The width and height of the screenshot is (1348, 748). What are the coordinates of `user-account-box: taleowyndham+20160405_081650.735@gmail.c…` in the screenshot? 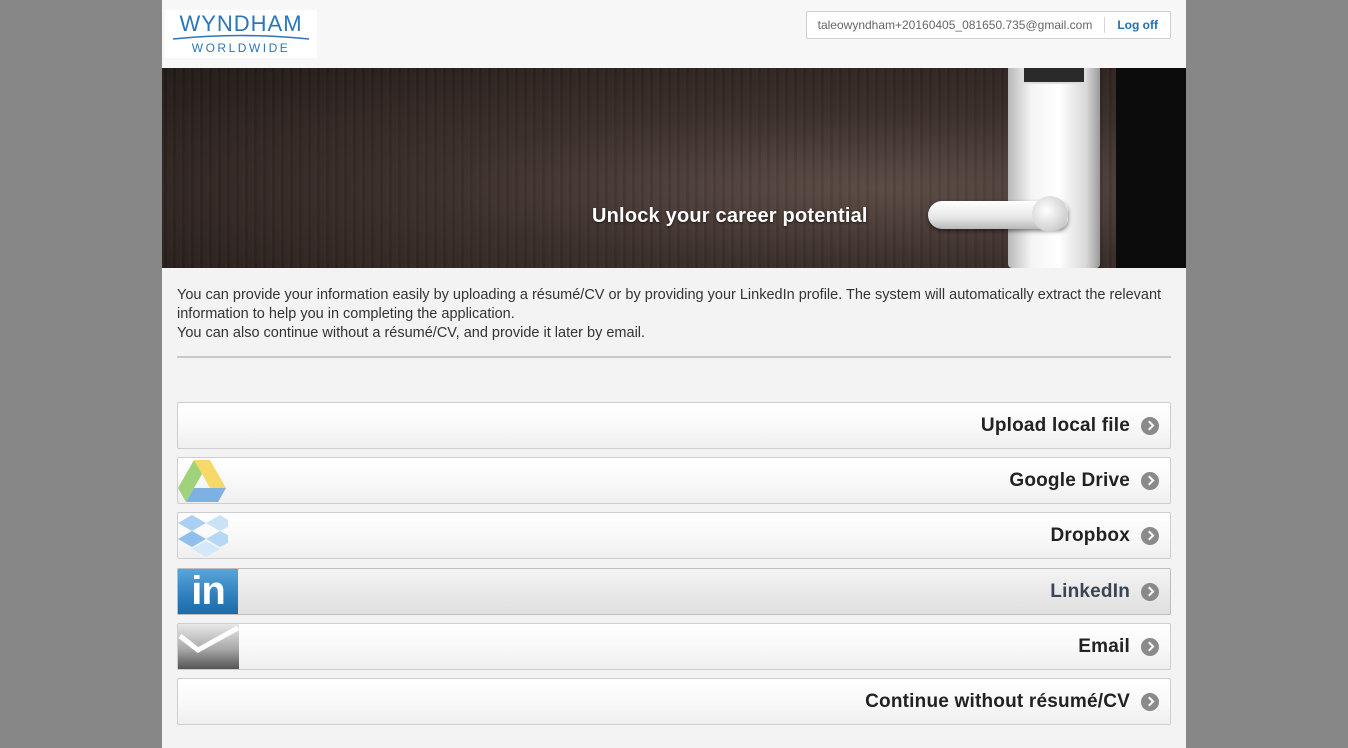 It's located at (988, 25).